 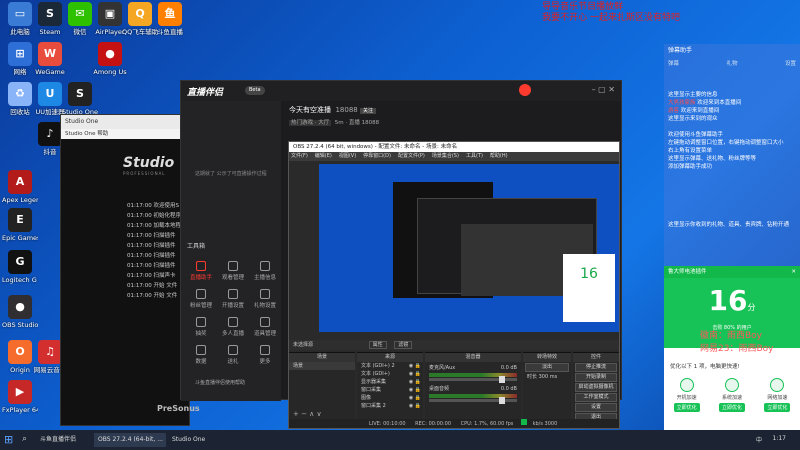 What do you see at coordinates (201, 334) in the screenshot?
I see `tool-label: 抽奖` at bounding box center [201, 334].